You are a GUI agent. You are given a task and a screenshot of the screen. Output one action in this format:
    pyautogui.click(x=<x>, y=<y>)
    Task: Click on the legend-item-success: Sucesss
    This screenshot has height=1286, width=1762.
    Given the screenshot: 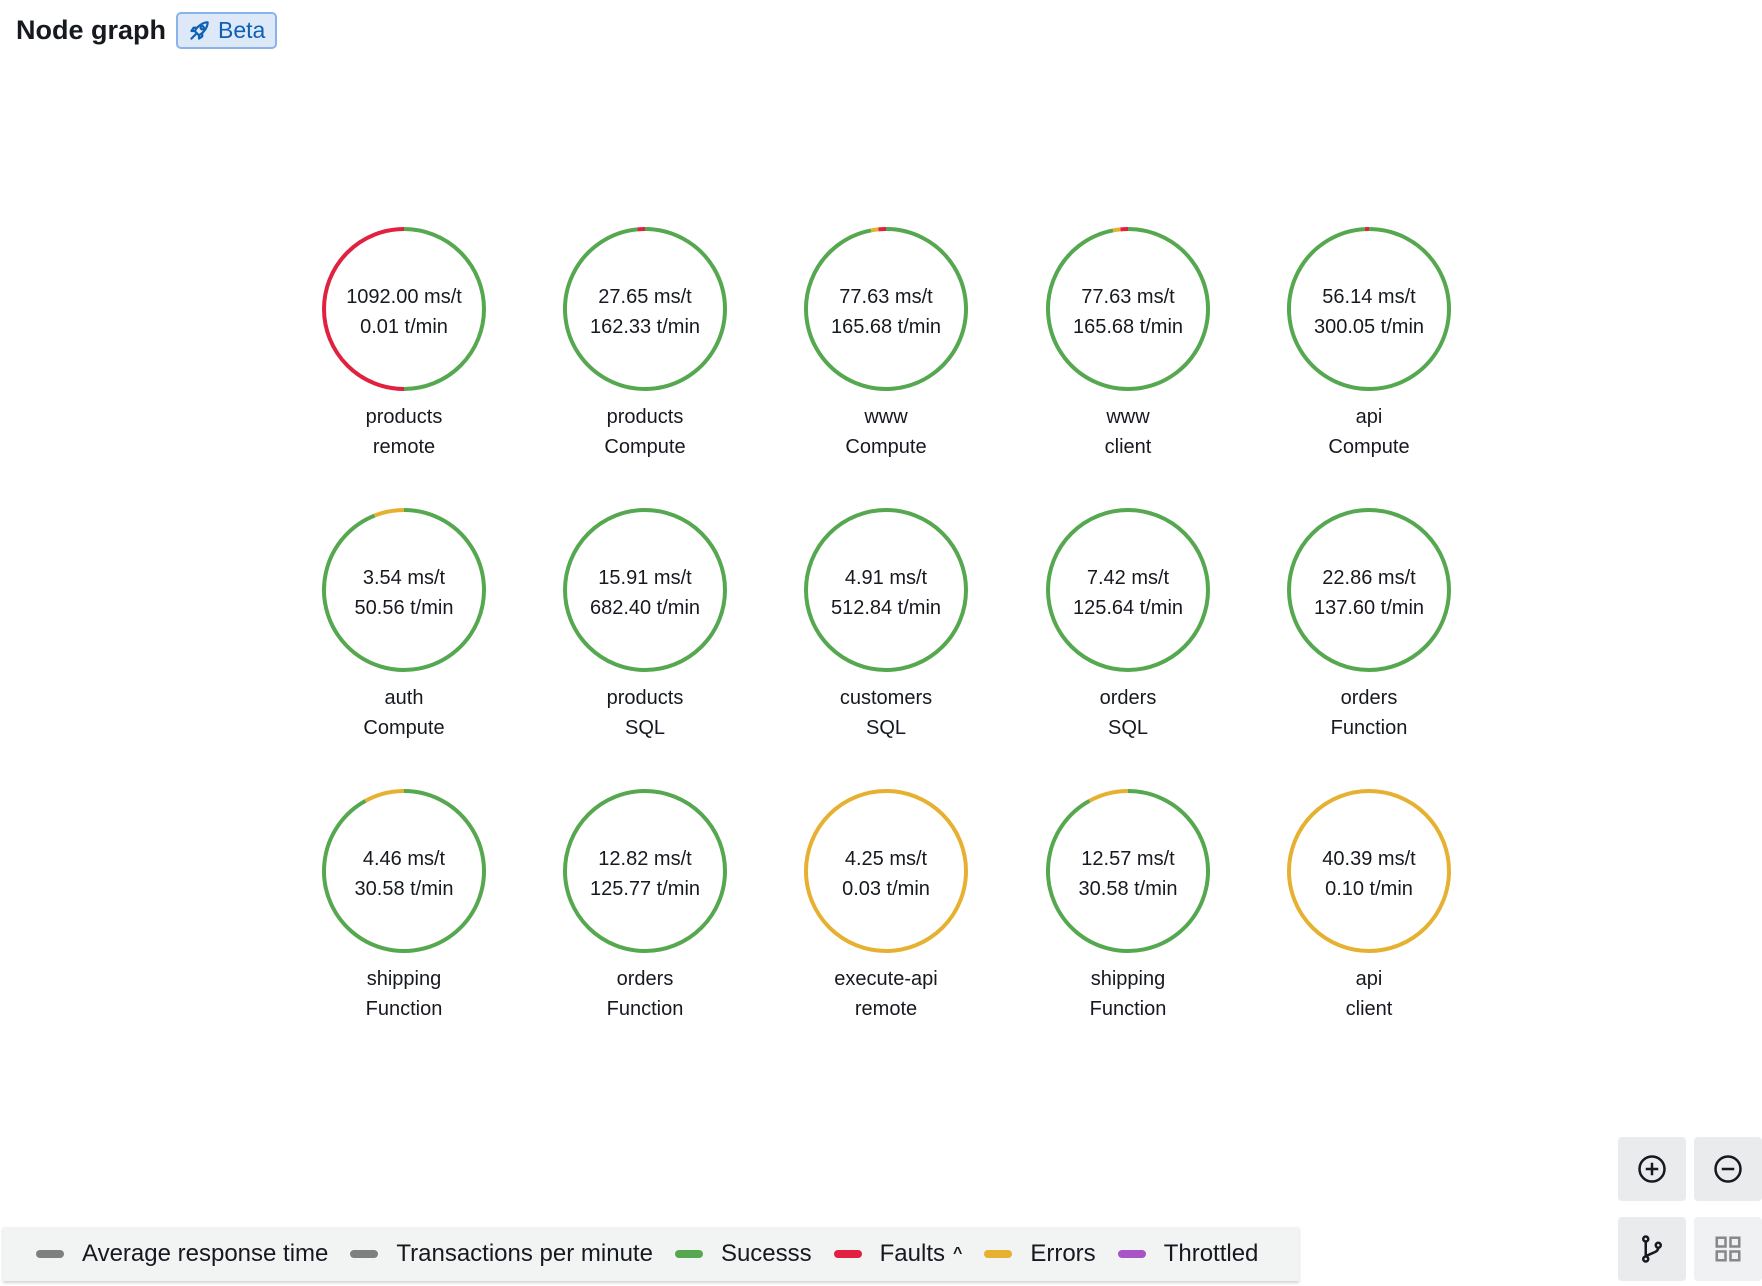 What is the action you would take?
    pyautogui.click(x=743, y=1254)
    